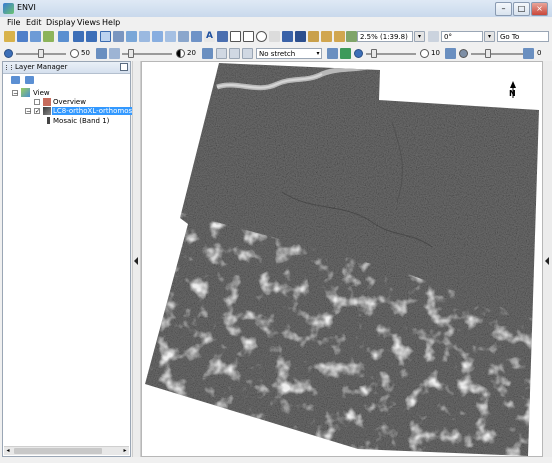 The height and width of the screenshot is (463, 552). Describe the element at coordinates (37, 111) in the screenshot. I see `layer-checkbox: ✓` at that location.